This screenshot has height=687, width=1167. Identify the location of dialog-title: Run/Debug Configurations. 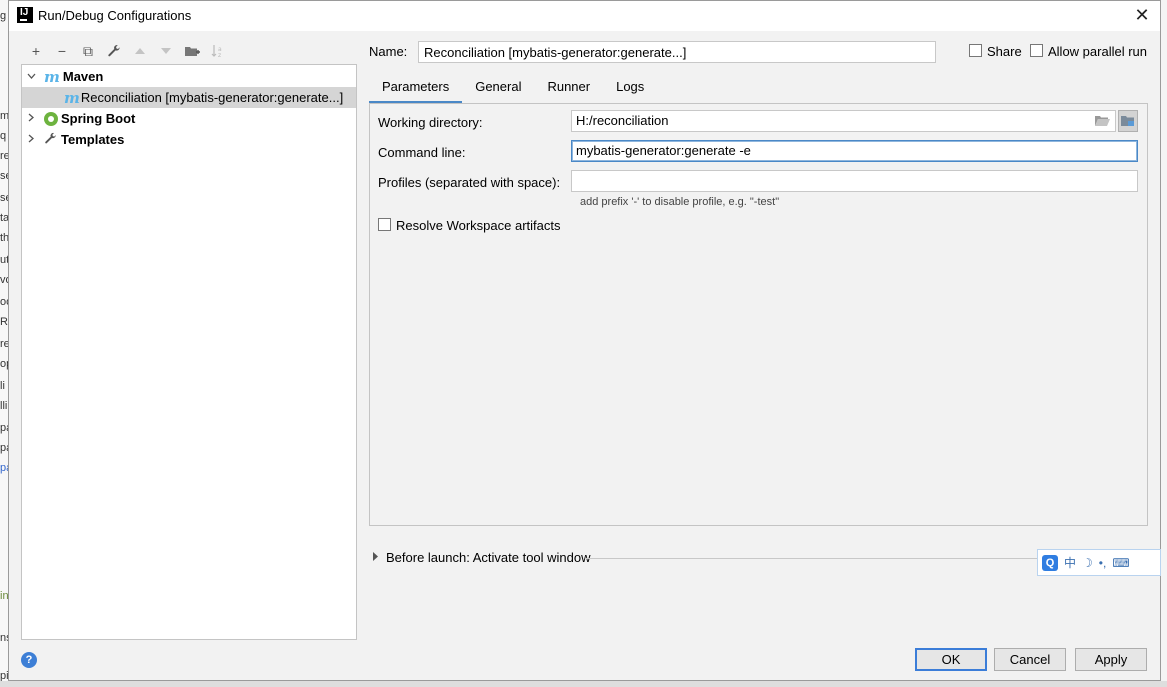
(115, 15).